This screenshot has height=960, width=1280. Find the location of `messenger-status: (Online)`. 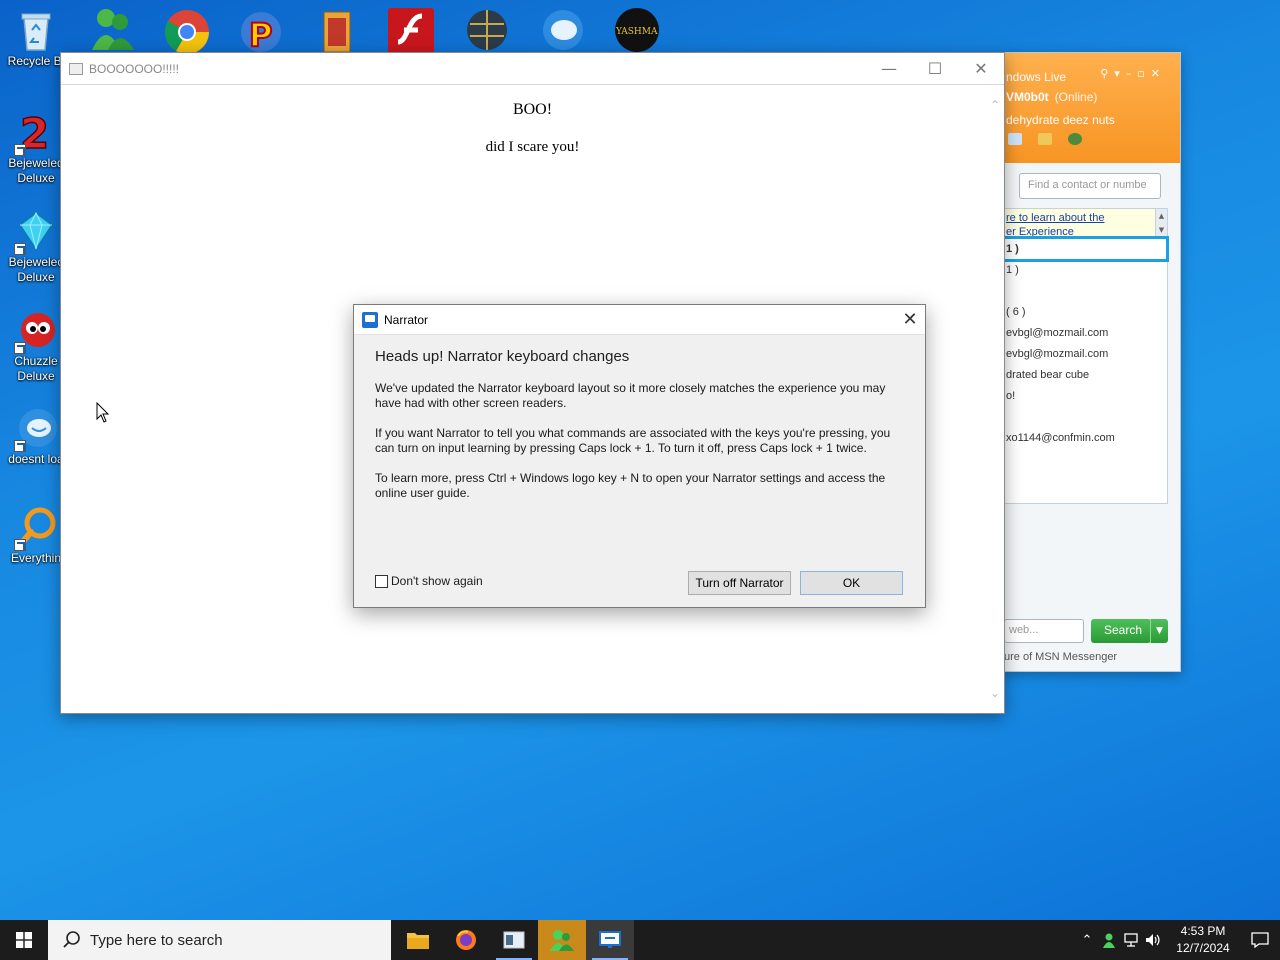

messenger-status: (Online) is located at coordinates (1076, 97).